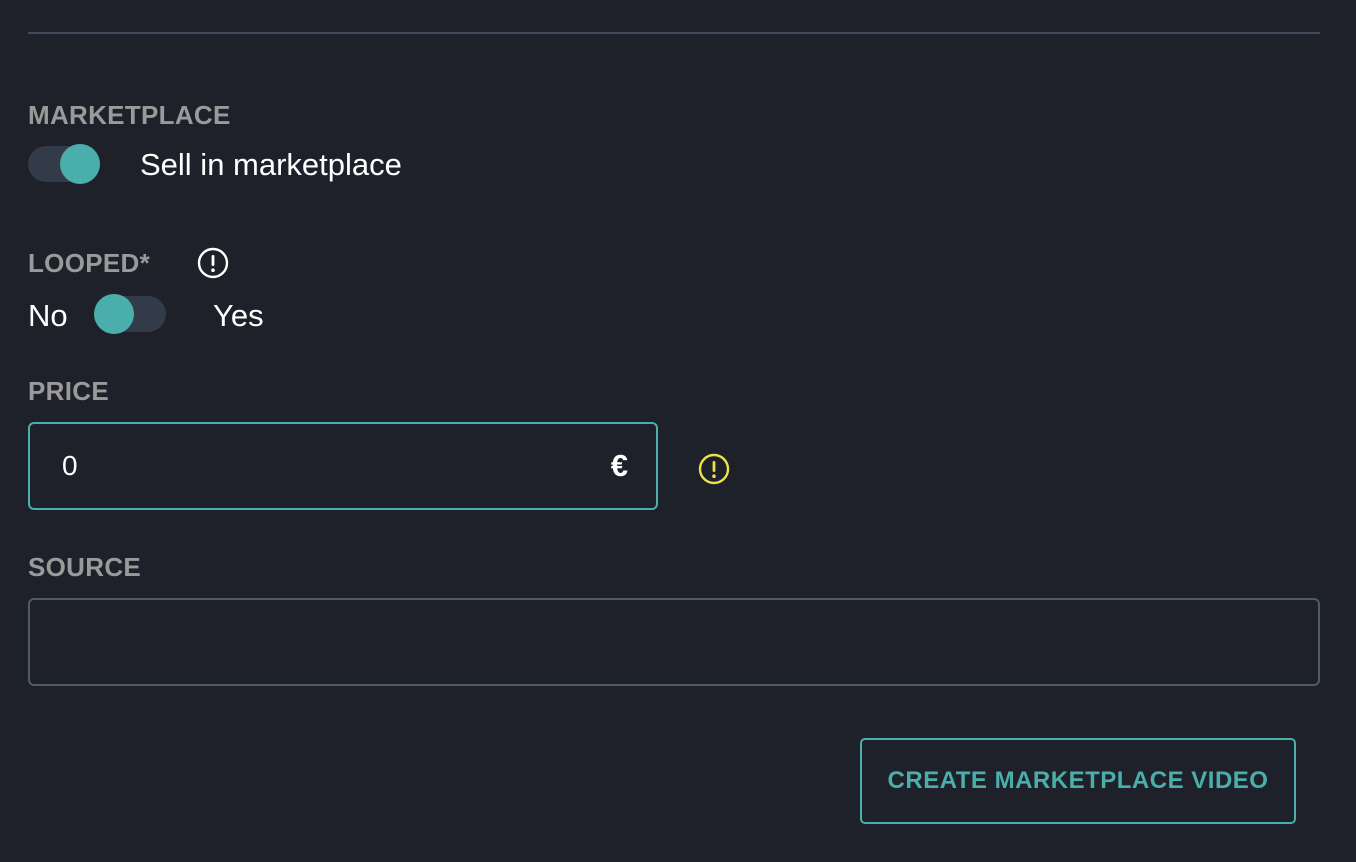 The width and height of the screenshot is (1356, 862). What do you see at coordinates (670, 642) in the screenshot?
I see `source-input` at bounding box center [670, 642].